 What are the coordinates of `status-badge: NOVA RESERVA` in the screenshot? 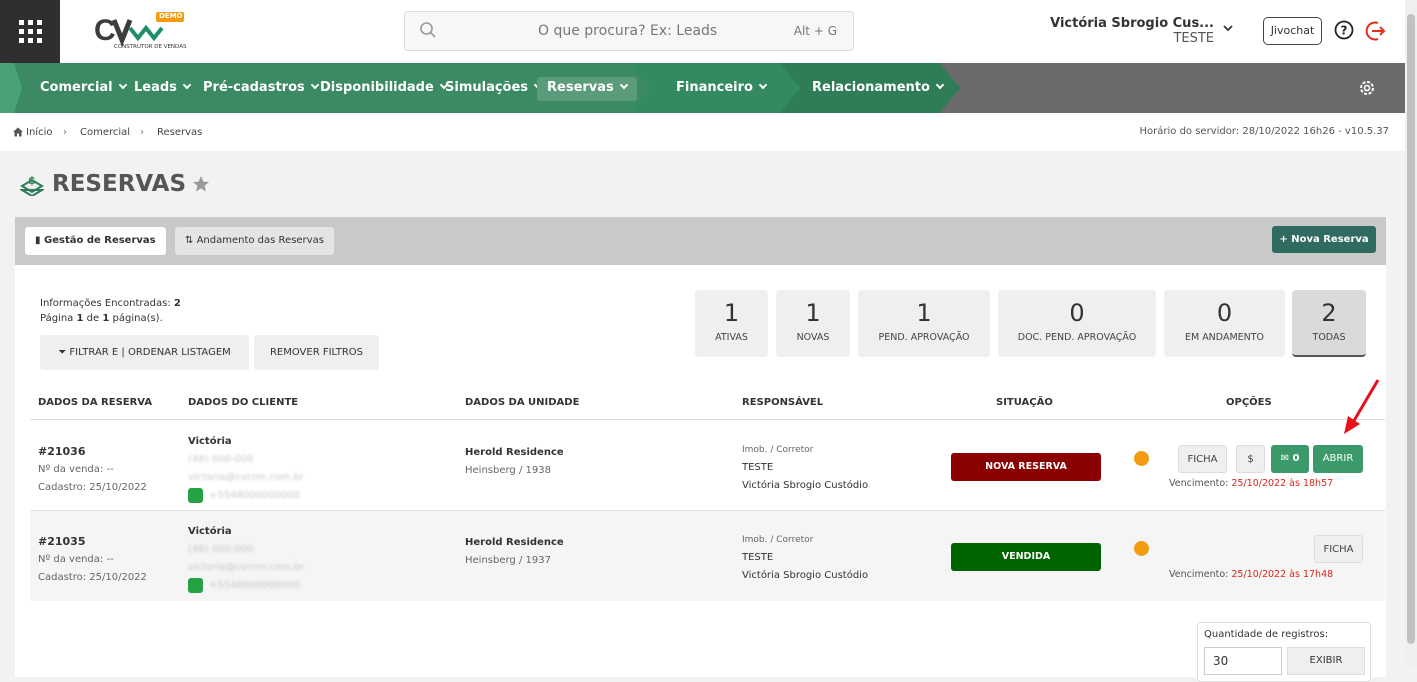 It's located at (1026, 467).